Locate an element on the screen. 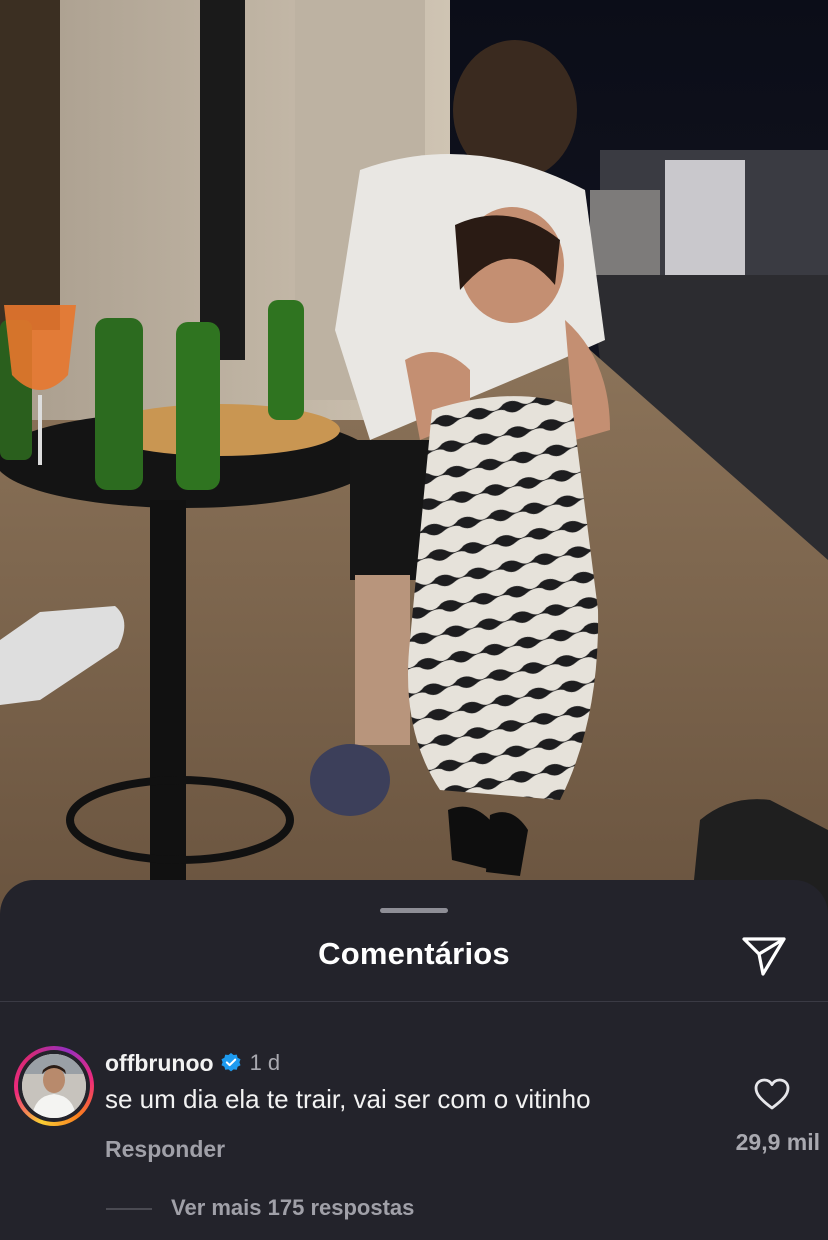 The width and height of the screenshot is (828, 1240). paper-plane-icon is located at coordinates (764, 956).